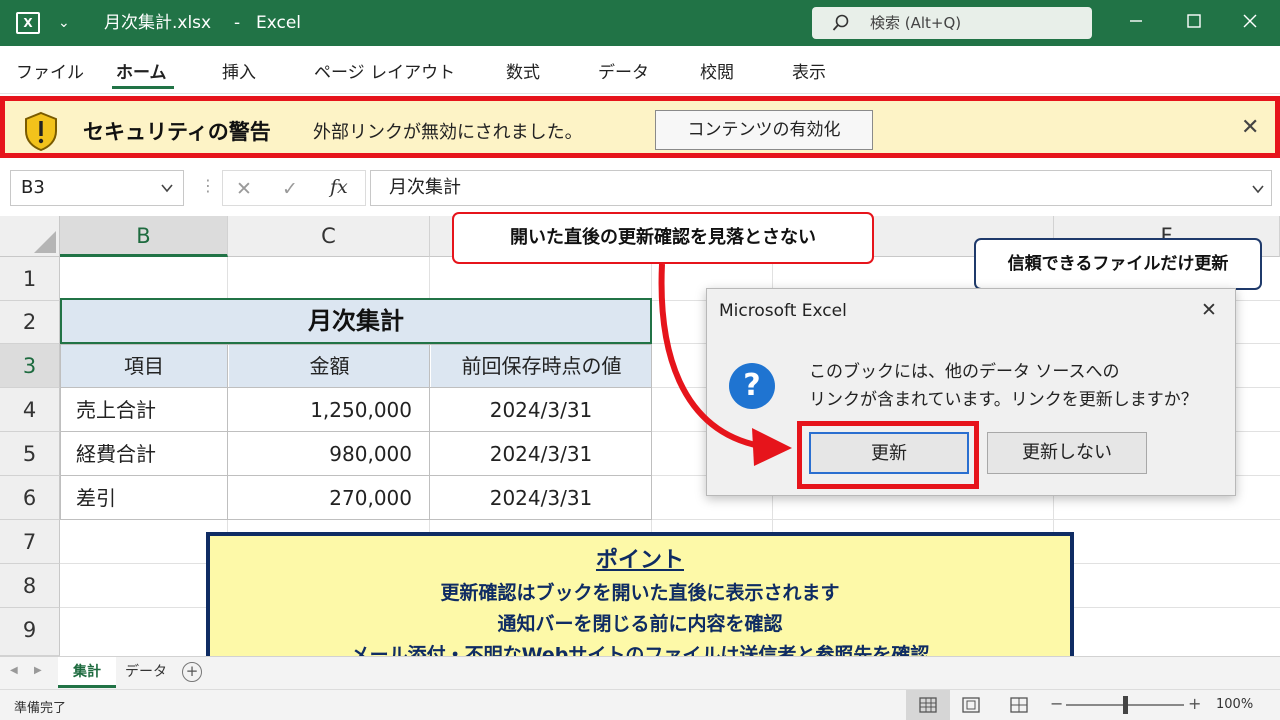 This screenshot has width=1280, height=720. What do you see at coordinates (30, 498) in the screenshot?
I see `row-header-6: 6` at bounding box center [30, 498].